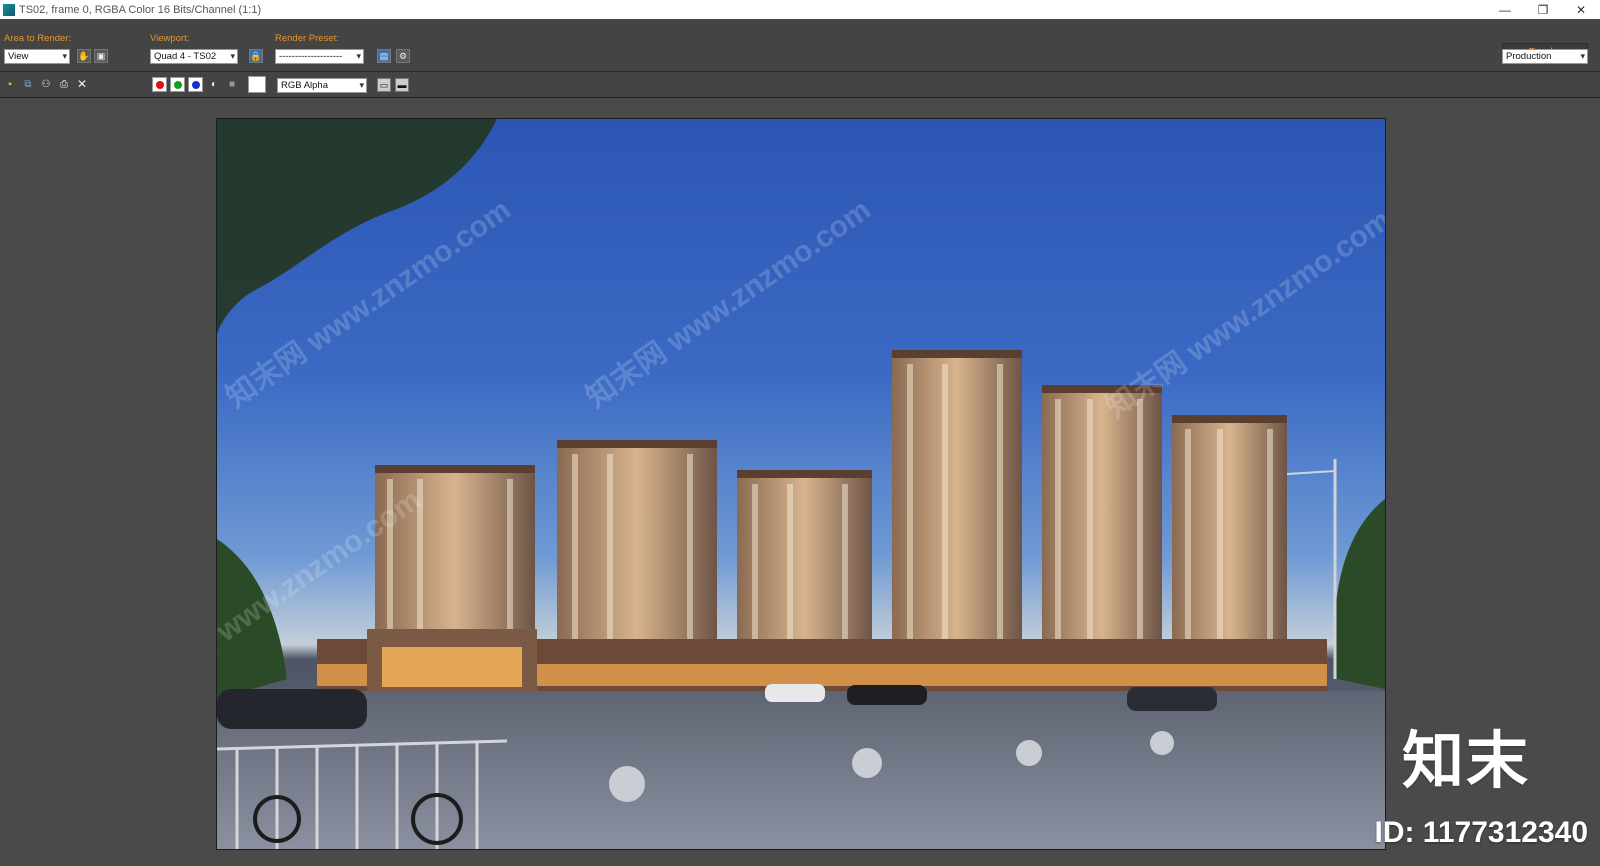  What do you see at coordinates (9, 9) in the screenshot?
I see `app-icon` at bounding box center [9, 9].